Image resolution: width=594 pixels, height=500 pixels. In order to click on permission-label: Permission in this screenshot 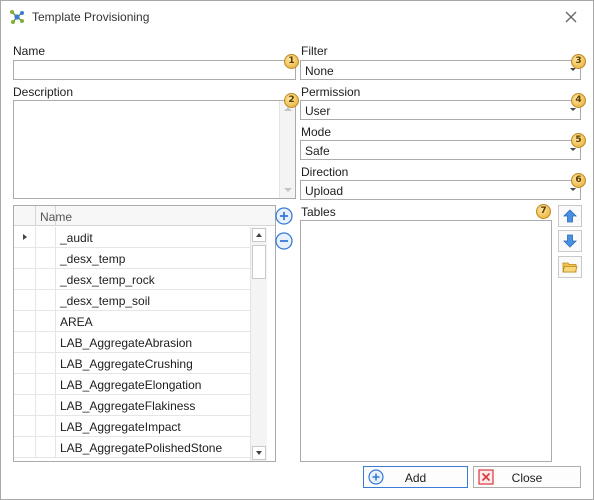, I will do `click(331, 92)`.